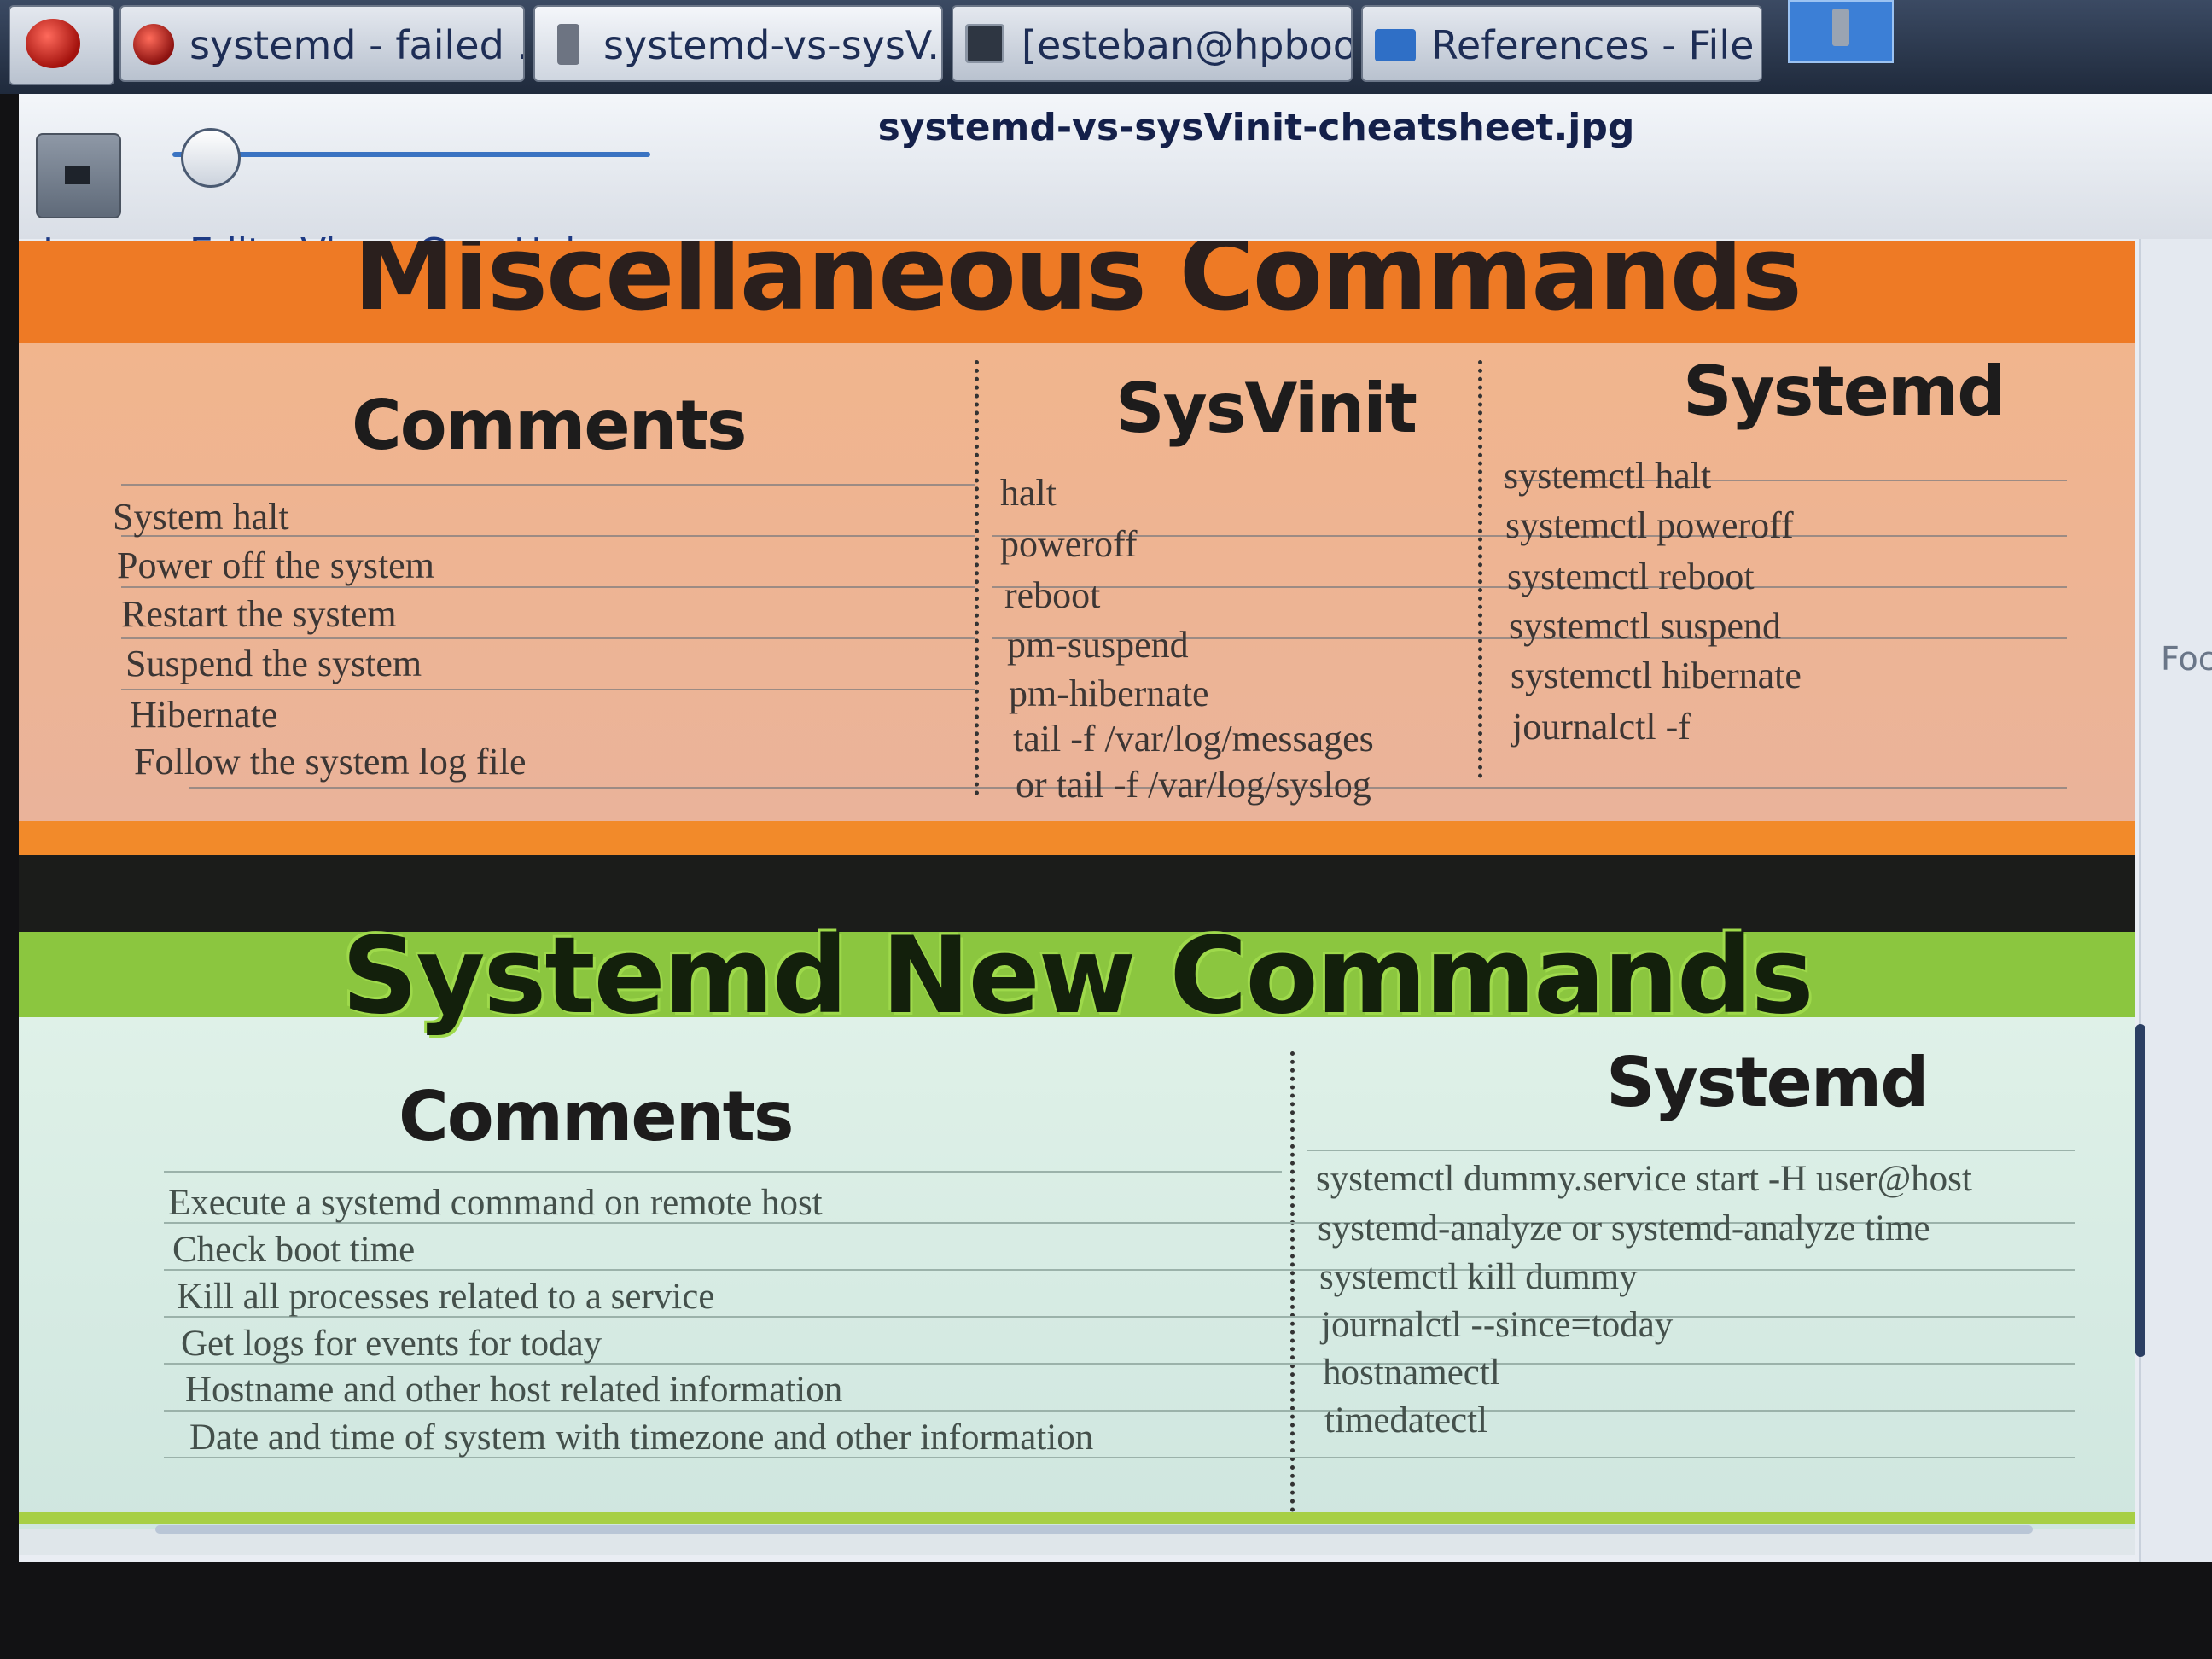  What do you see at coordinates (1406, 1420) in the screenshot?
I see `new-systemd: timedatectl` at bounding box center [1406, 1420].